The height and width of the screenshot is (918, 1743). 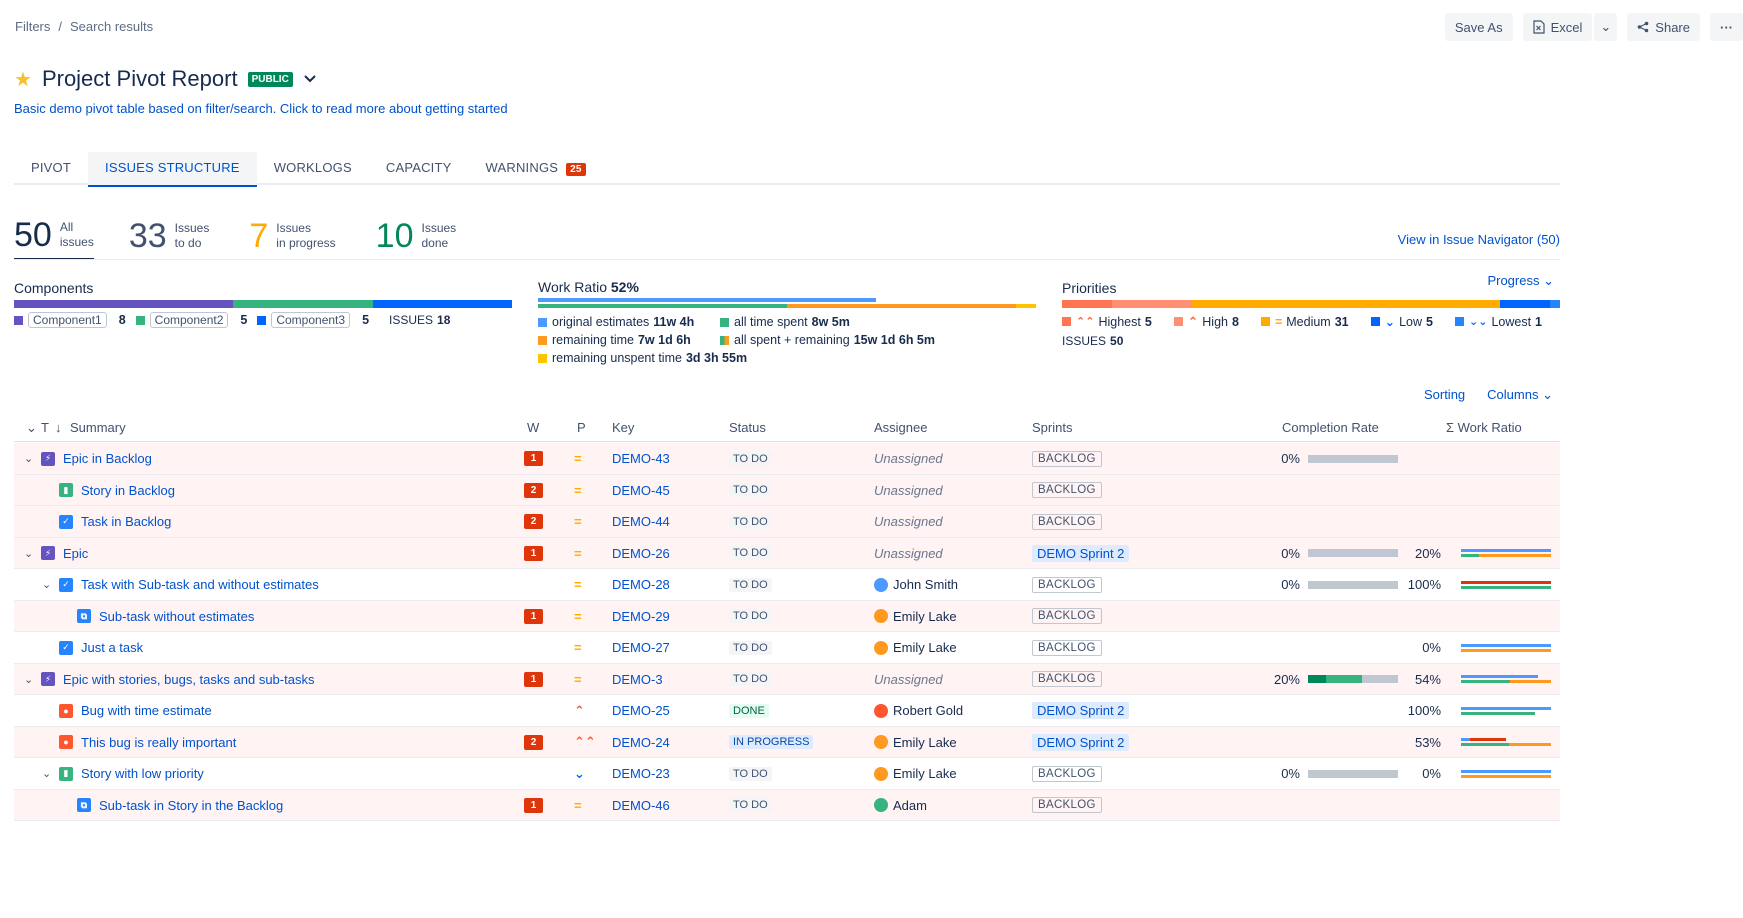 What do you see at coordinates (536, 168) in the screenshot?
I see `tab-warnings: WARNINGS 25` at bounding box center [536, 168].